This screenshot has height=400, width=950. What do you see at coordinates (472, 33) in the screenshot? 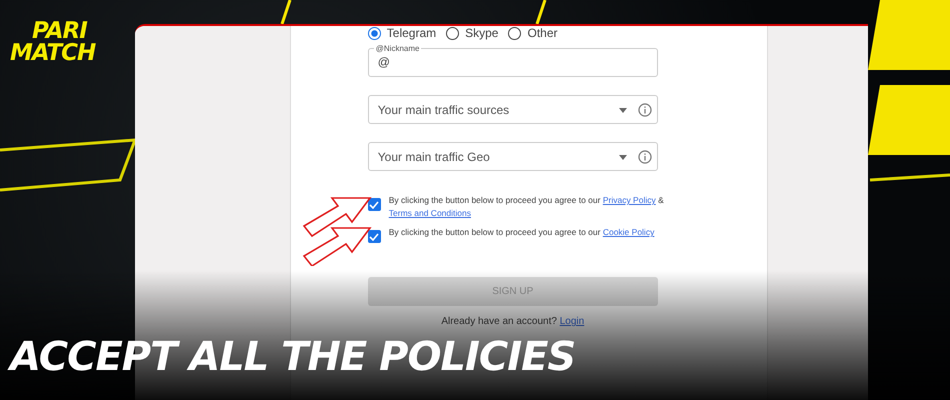
I see `radio-option: Skype` at bounding box center [472, 33].